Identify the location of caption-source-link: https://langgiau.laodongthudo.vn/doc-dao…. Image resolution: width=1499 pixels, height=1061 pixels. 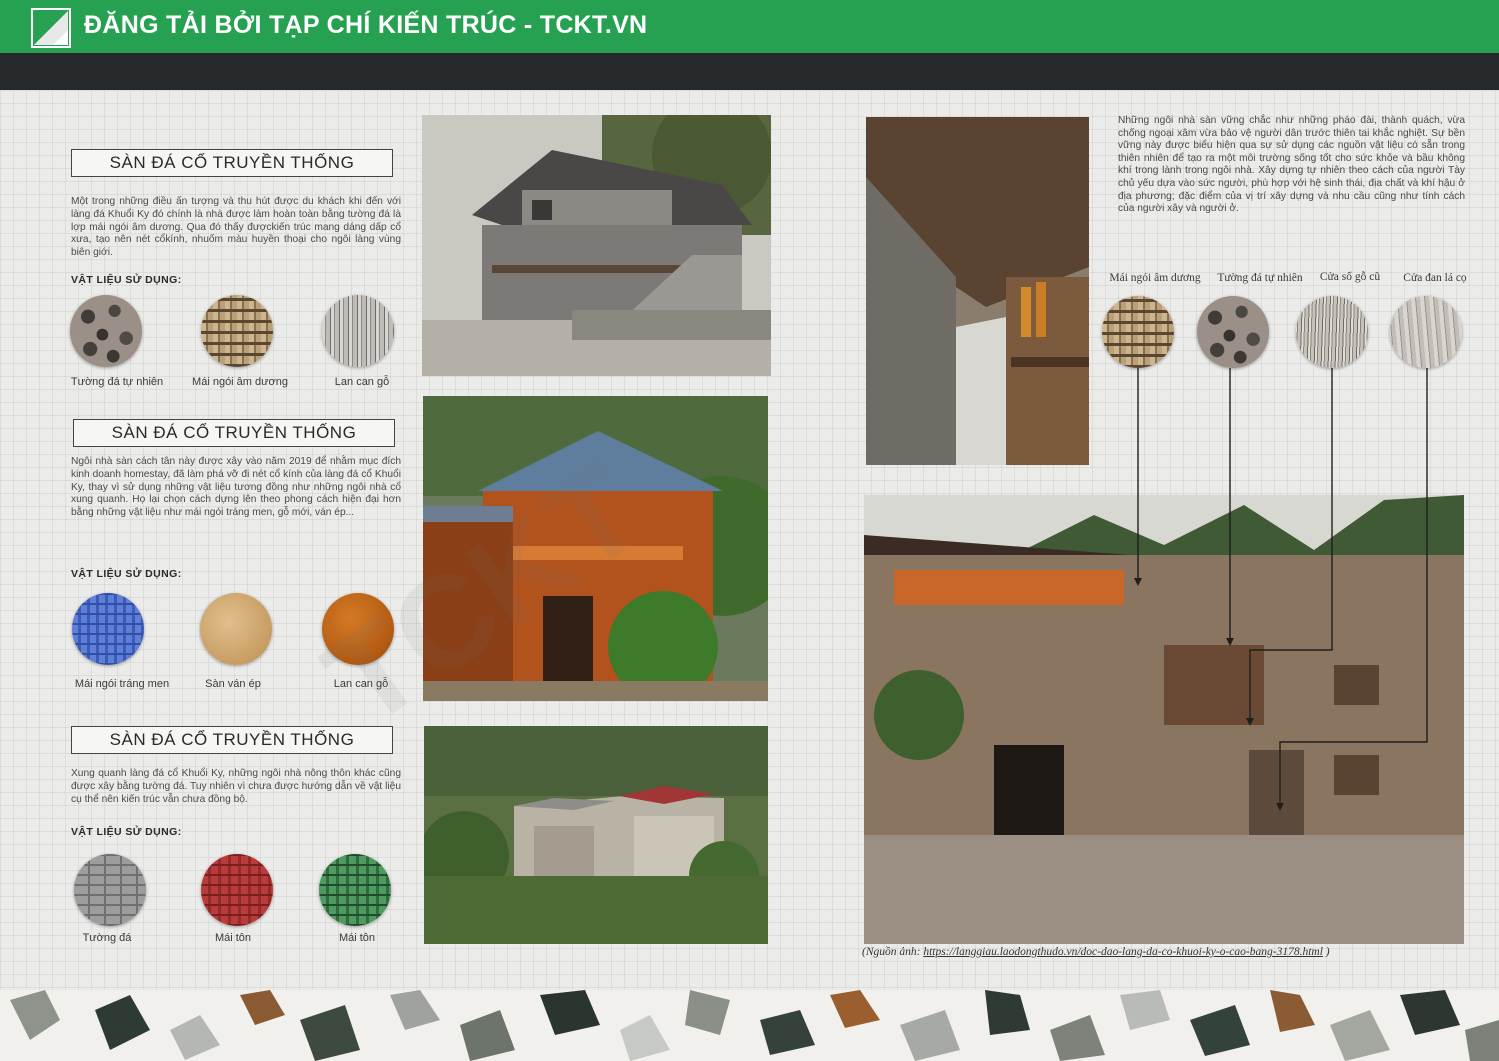
(1123, 952).